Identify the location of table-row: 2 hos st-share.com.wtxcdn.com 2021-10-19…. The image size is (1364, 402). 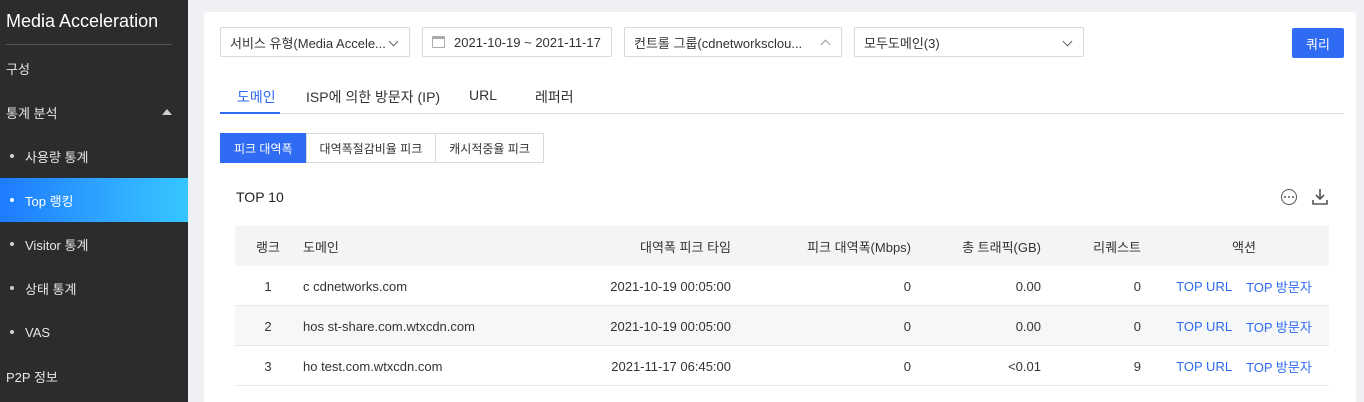
(782, 326).